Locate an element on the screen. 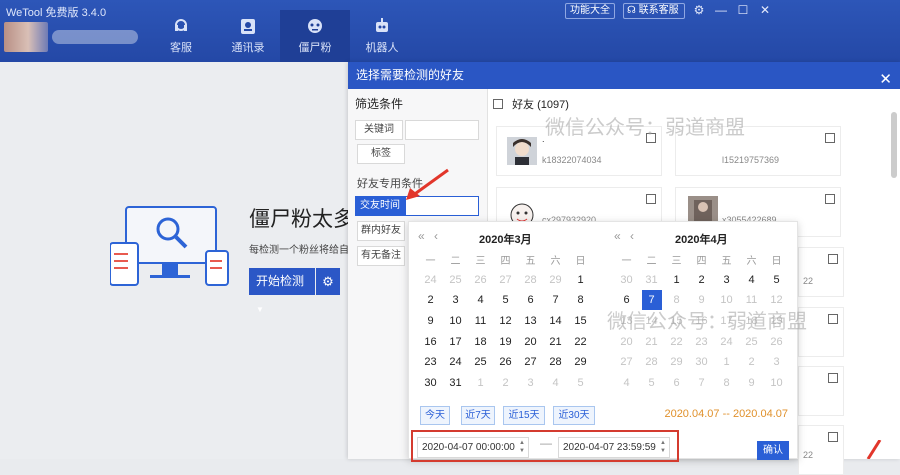  features-button: 功能大全 is located at coordinates (590, 11).